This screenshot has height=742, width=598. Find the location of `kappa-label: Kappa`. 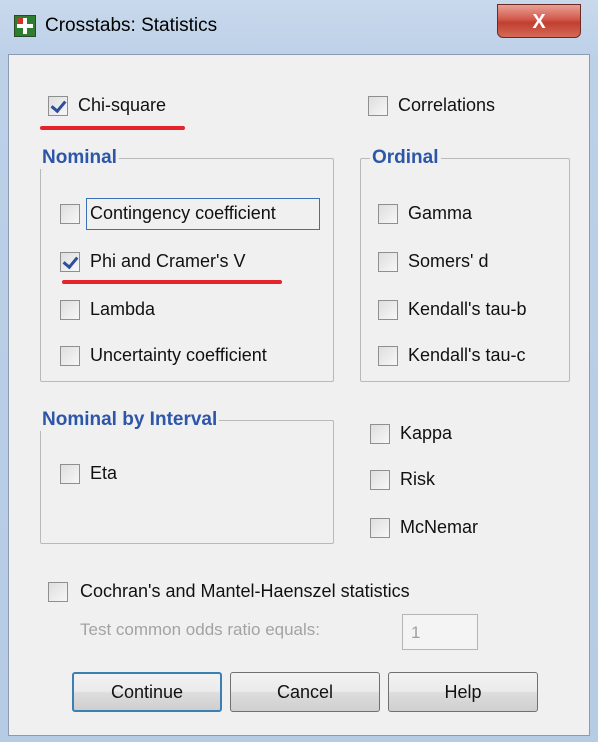

kappa-label: Kappa is located at coordinates (426, 433).